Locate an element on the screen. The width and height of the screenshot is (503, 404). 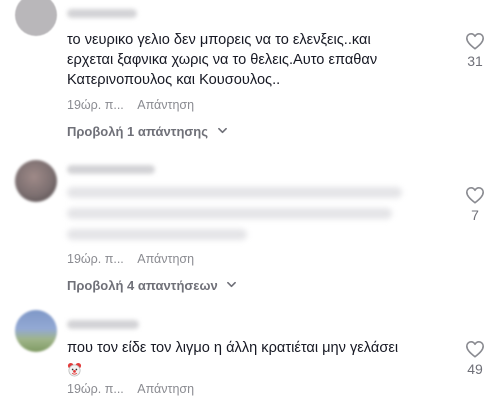
view-replies-button: Προβολή 1 απάντησης is located at coordinates (147, 131).